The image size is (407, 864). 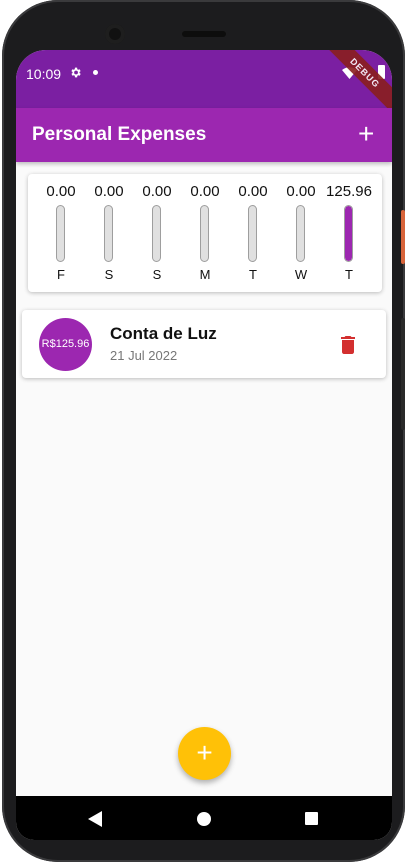 What do you see at coordinates (366, 134) in the screenshot?
I see `add-transaction-icon: +` at bounding box center [366, 134].